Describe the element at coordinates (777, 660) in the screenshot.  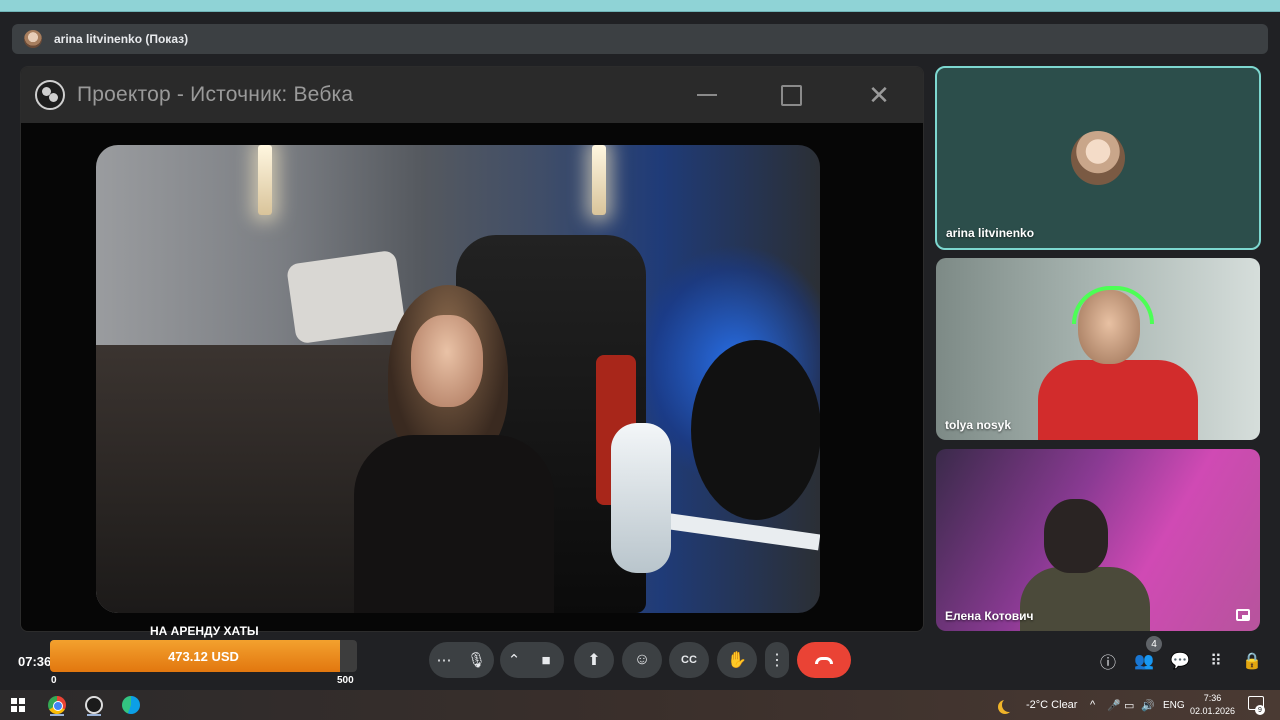
I see `more-options-button: ⋮` at that location.